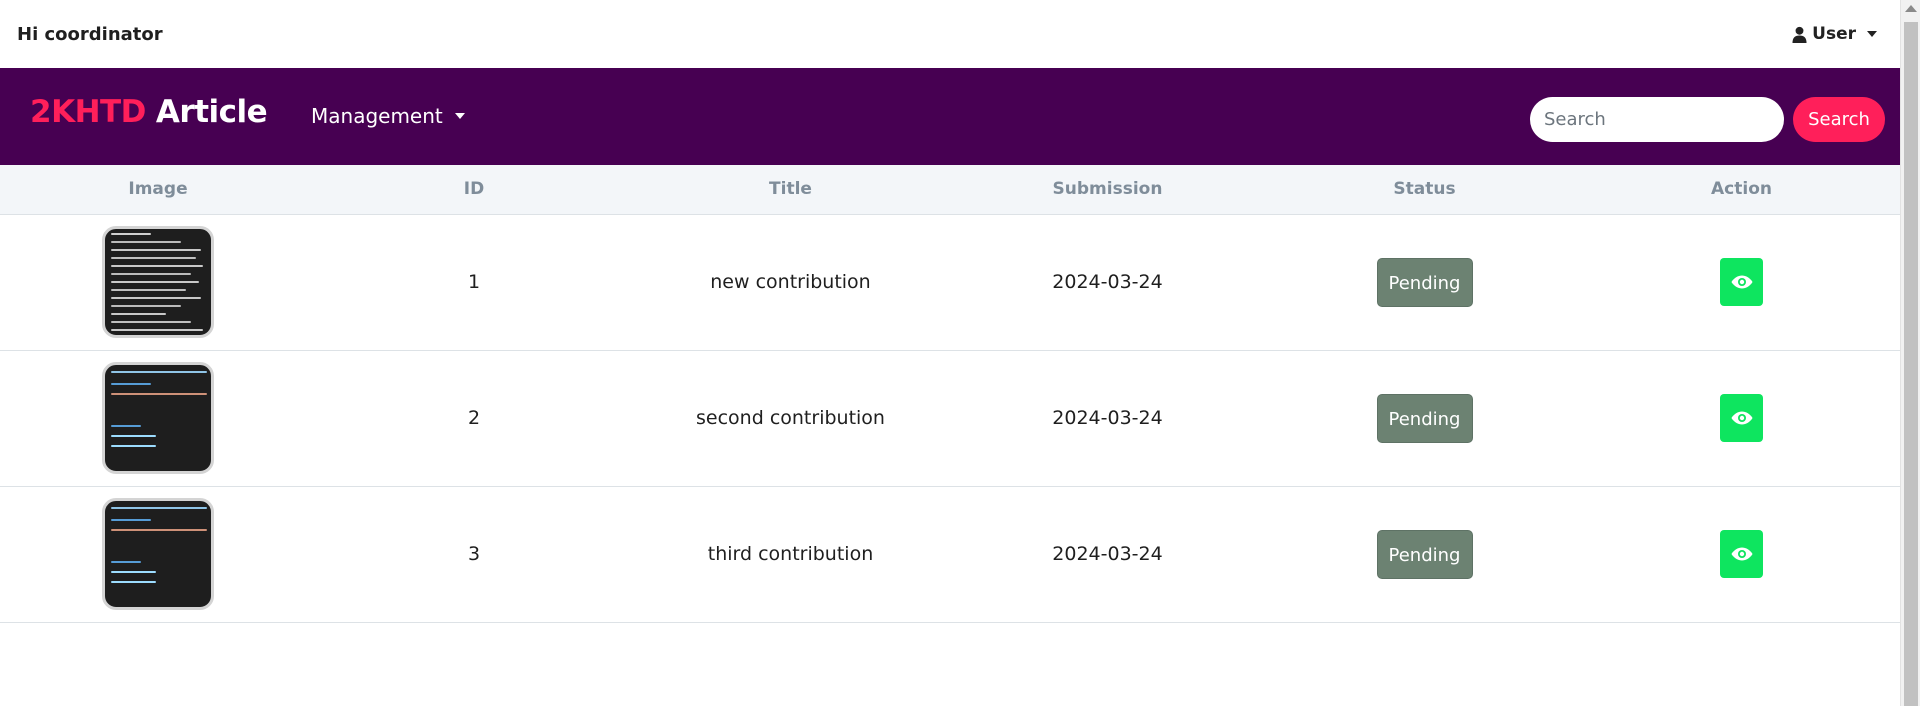 The image size is (1920, 706). I want to click on id-cell: 2, so click(474, 418).